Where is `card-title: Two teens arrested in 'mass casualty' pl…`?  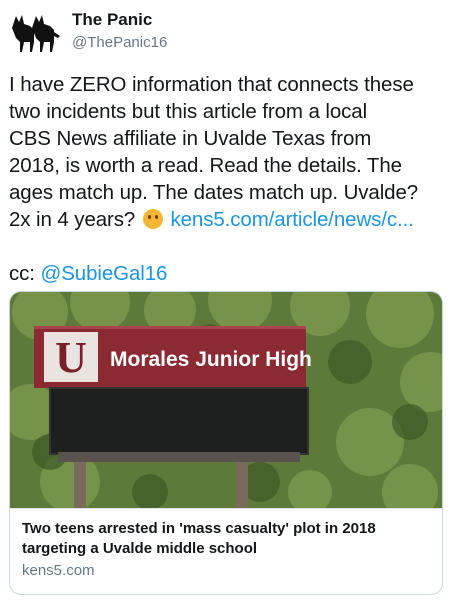
card-title: Two teens arrested in 'mass casualty' pl… is located at coordinates (227, 539).